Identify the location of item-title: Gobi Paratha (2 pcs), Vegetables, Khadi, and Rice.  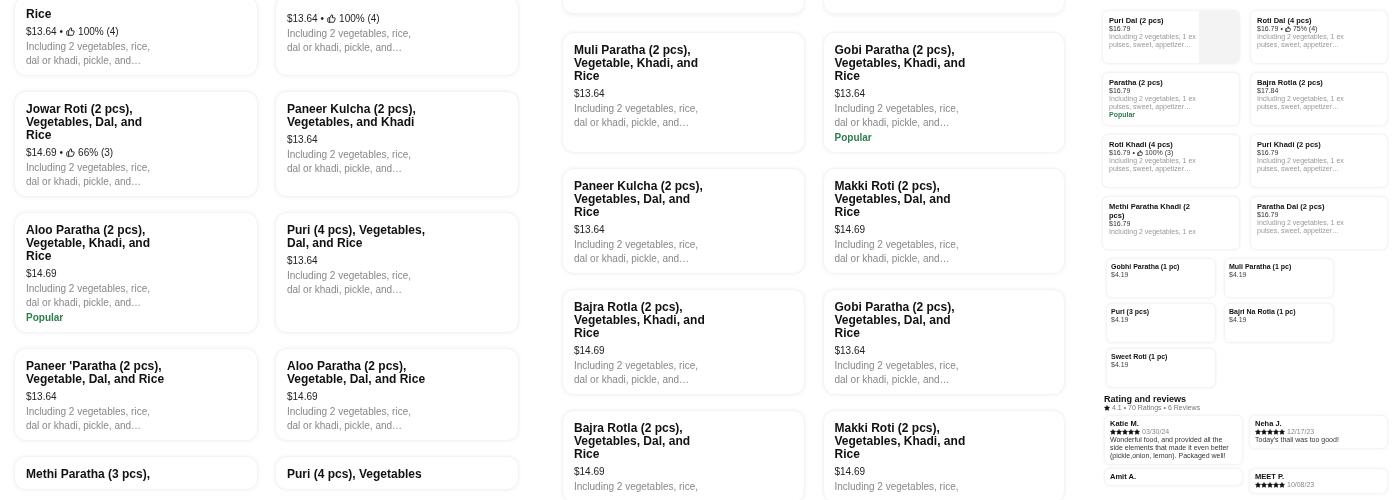
(900, 63).